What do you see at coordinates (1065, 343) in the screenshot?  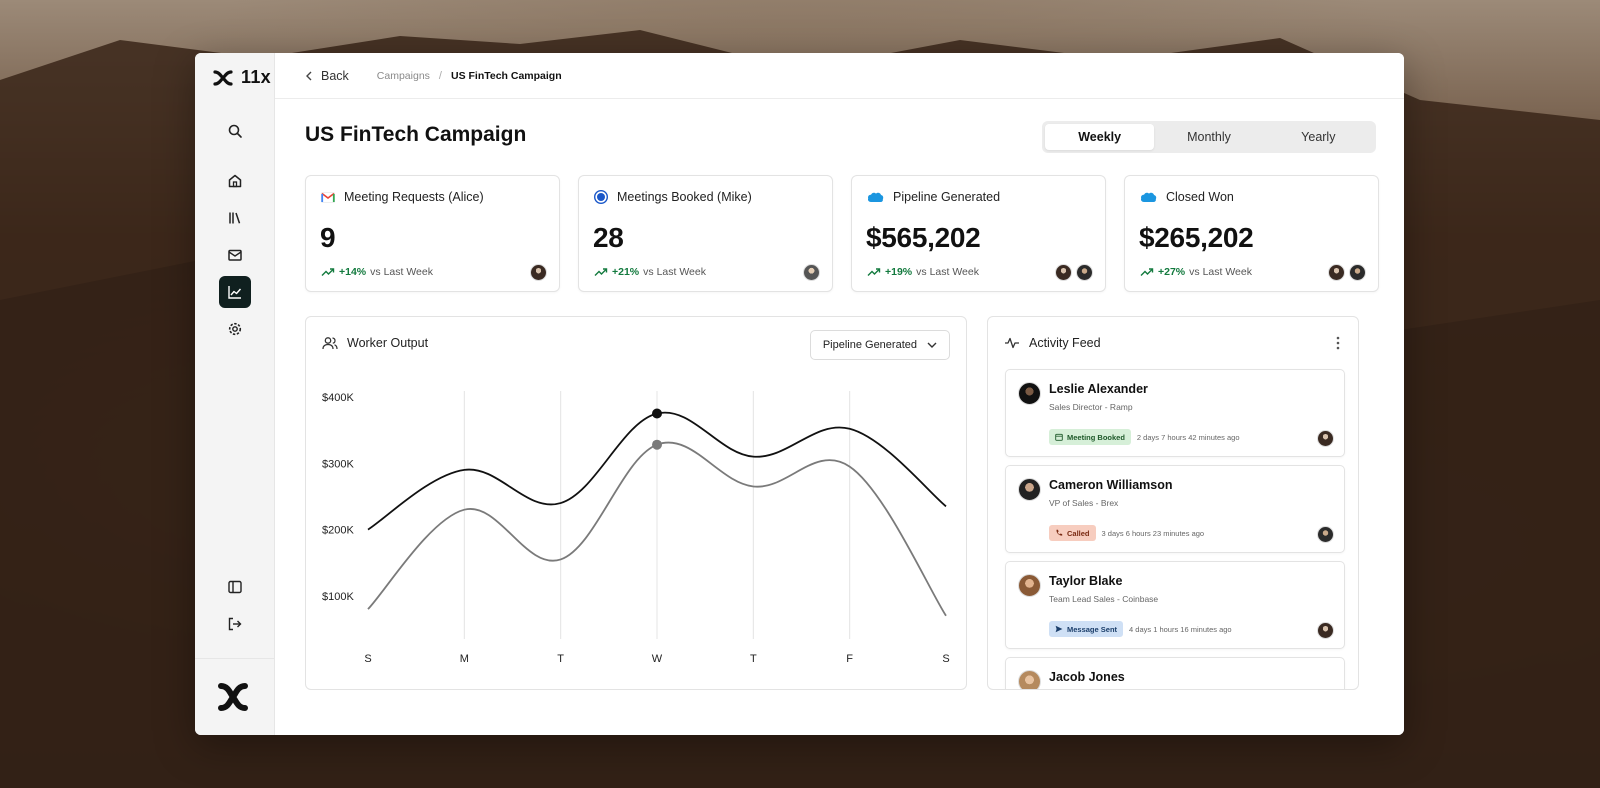 I see `activity-feed-title: Activity Feed` at bounding box center [1065, 343].